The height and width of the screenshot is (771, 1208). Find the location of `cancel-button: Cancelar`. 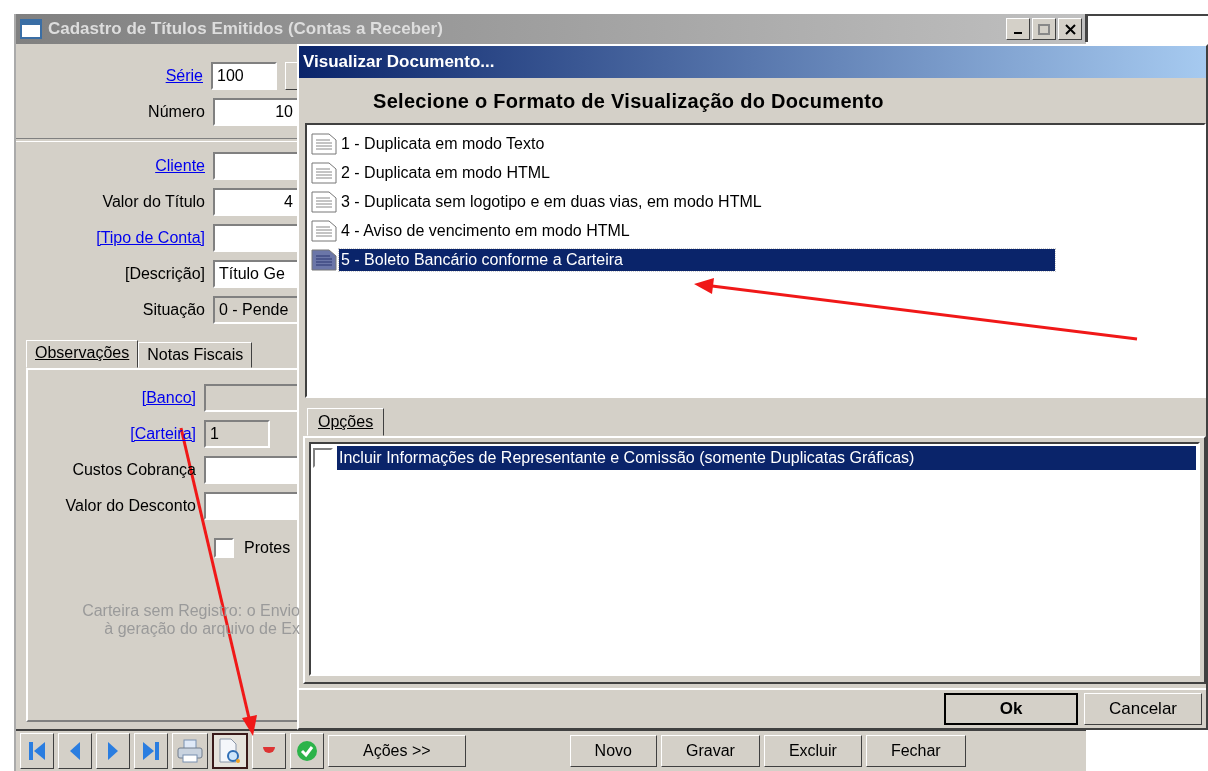

cancel-button: Cancelar is located at coordinates (1143, 709).